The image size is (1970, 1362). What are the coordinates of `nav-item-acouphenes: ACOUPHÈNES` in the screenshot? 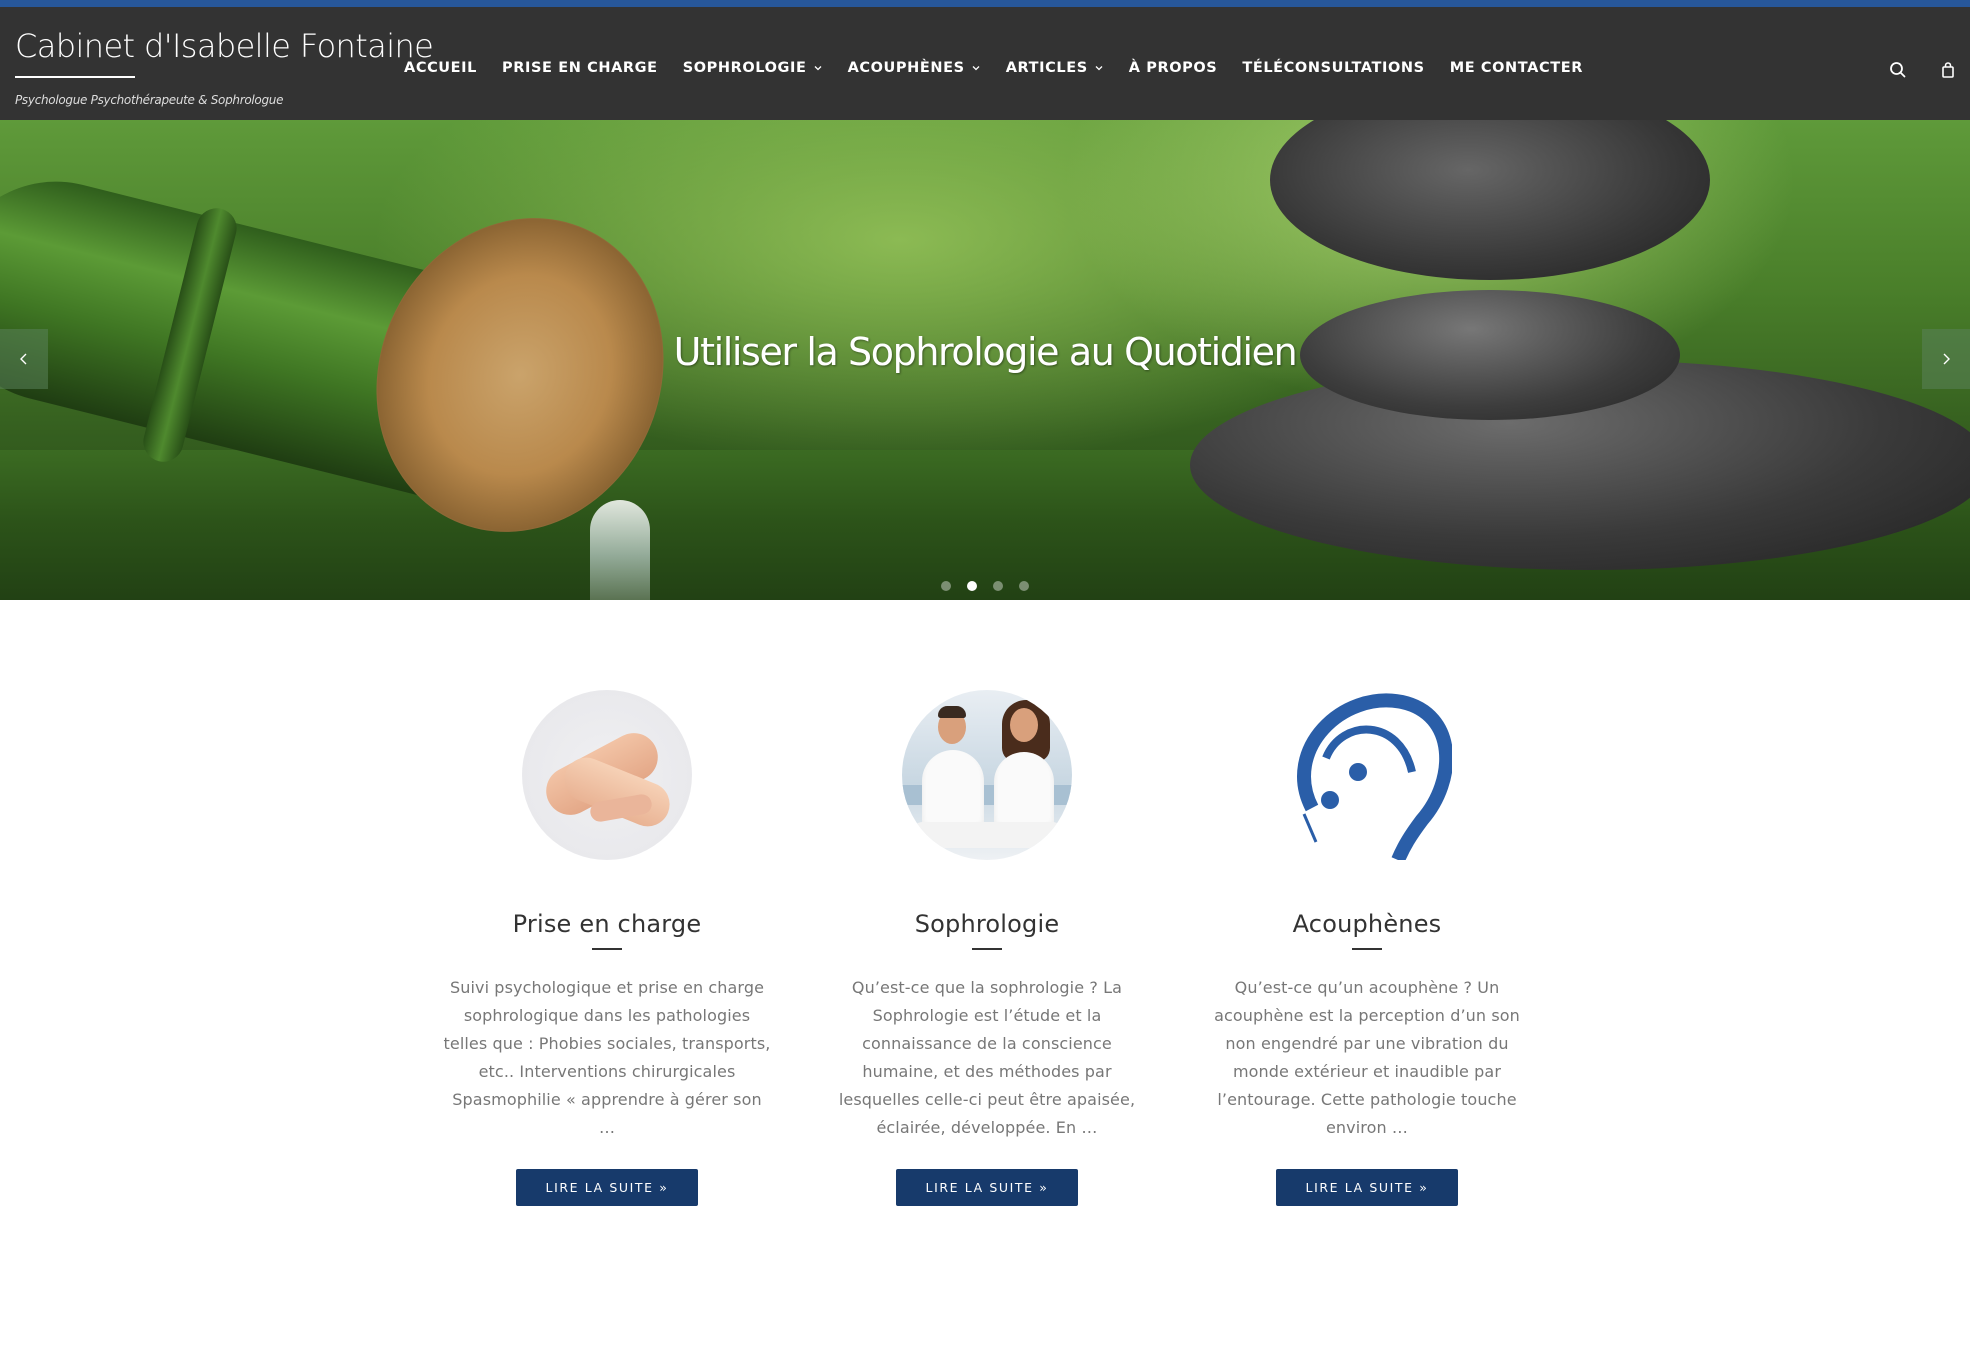 It's located at (914, 68).